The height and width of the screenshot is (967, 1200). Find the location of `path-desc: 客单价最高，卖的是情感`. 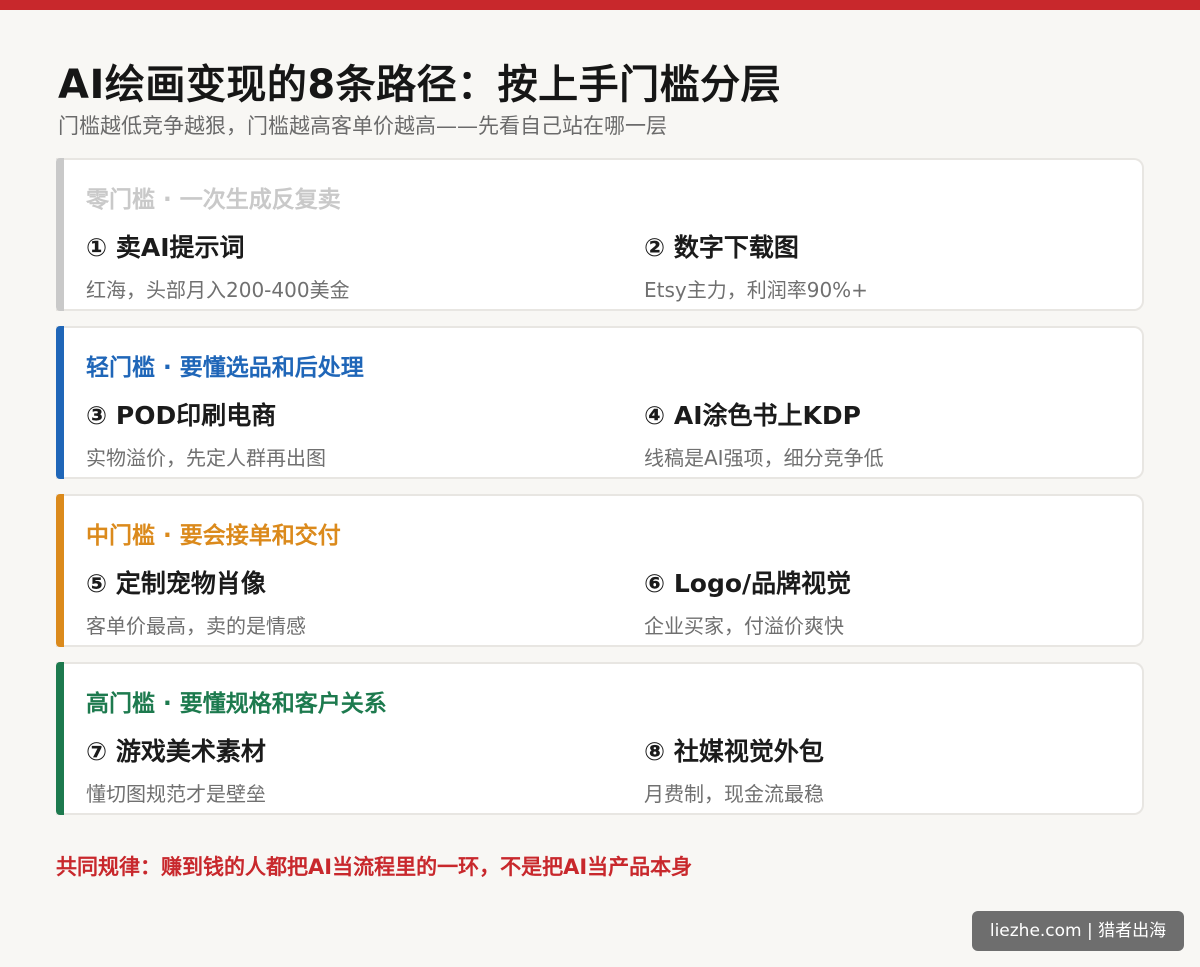

path-desc: 客单价最高，卖的是情感 is located at coordinates (196, 626).